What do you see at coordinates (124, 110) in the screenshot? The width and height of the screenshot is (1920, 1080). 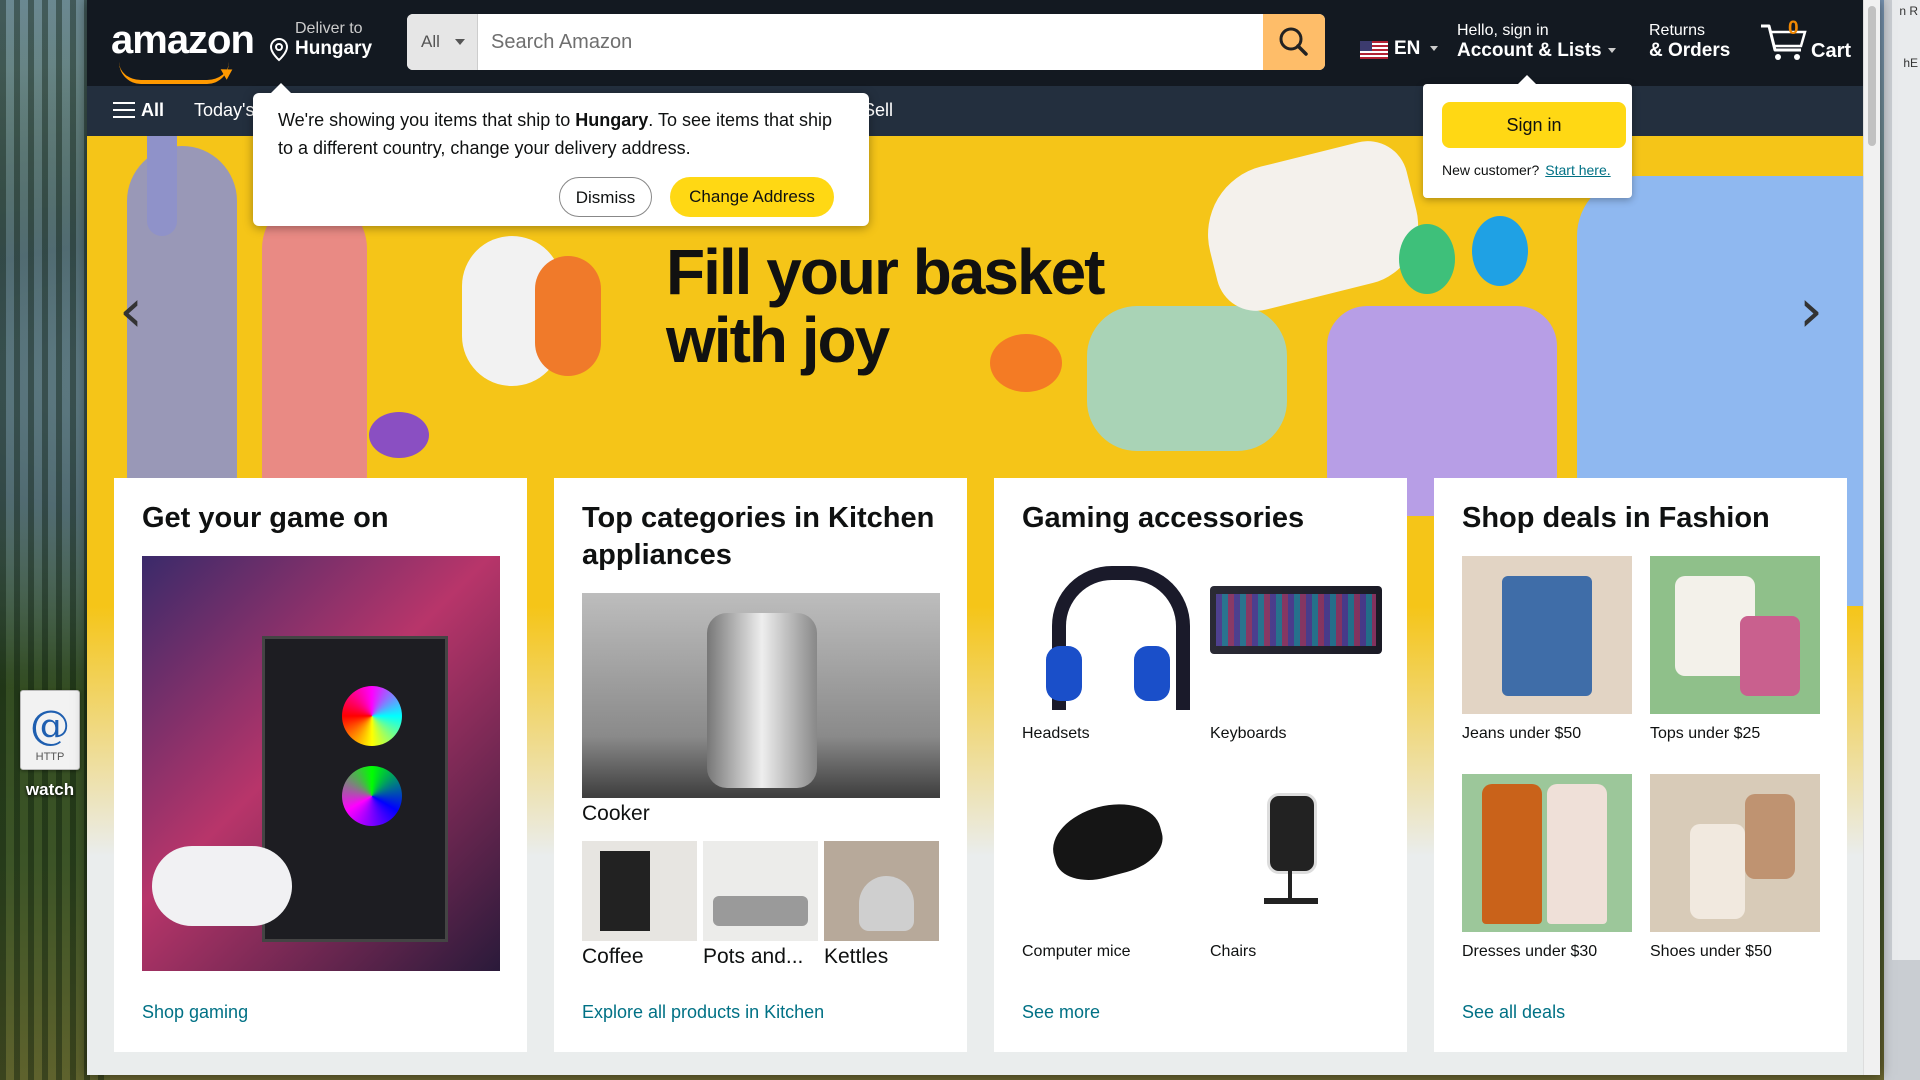 I see `hamburger-menu-icon` at bounding box center [124, 110].